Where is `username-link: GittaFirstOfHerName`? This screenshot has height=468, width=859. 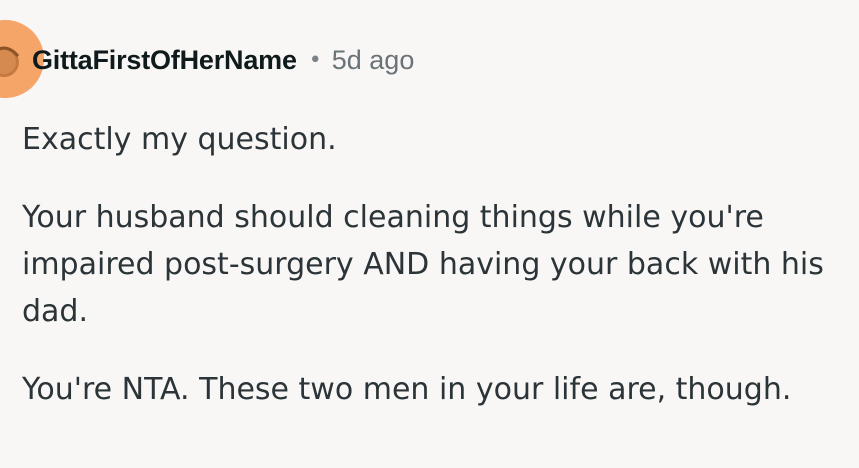
username-link: GittaFirstOfHerName is located at coordinates (164, 60).